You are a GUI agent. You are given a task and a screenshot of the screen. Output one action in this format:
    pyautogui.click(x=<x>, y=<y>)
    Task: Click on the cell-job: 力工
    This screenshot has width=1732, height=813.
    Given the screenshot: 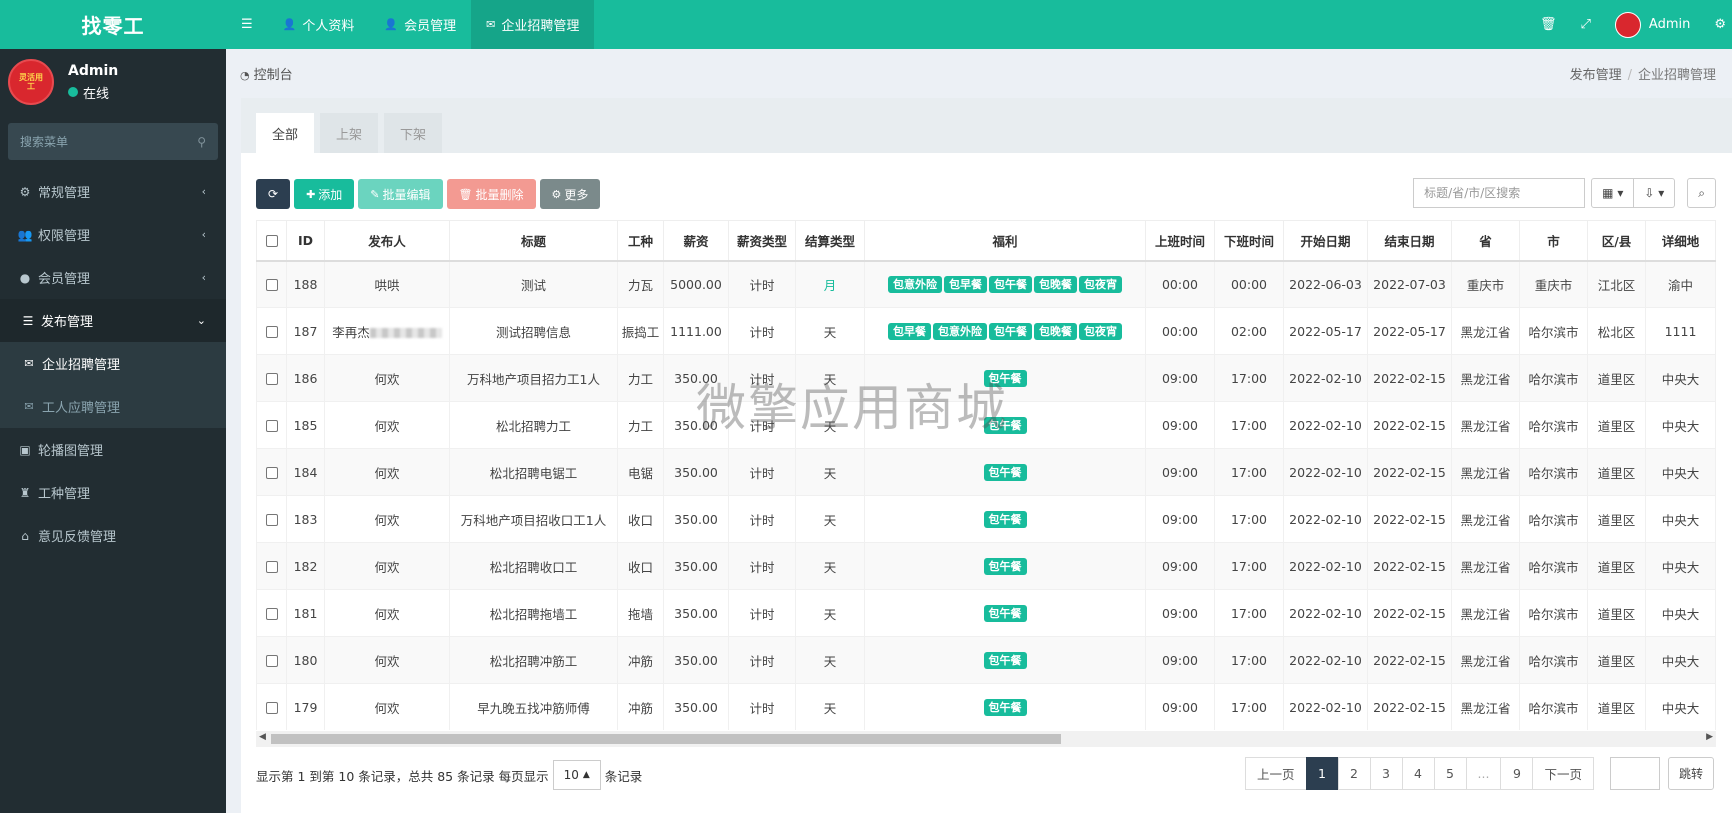 What is the action you would take?
    pyautogui.click(x=640, y=425)
    